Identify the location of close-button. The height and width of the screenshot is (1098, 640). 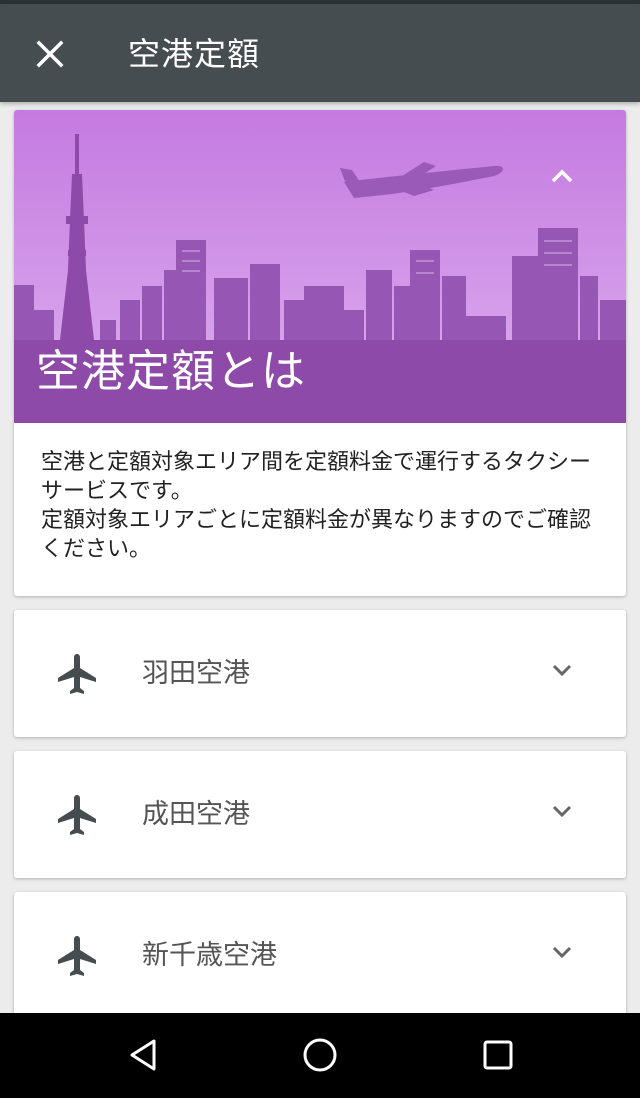
(50, 54).